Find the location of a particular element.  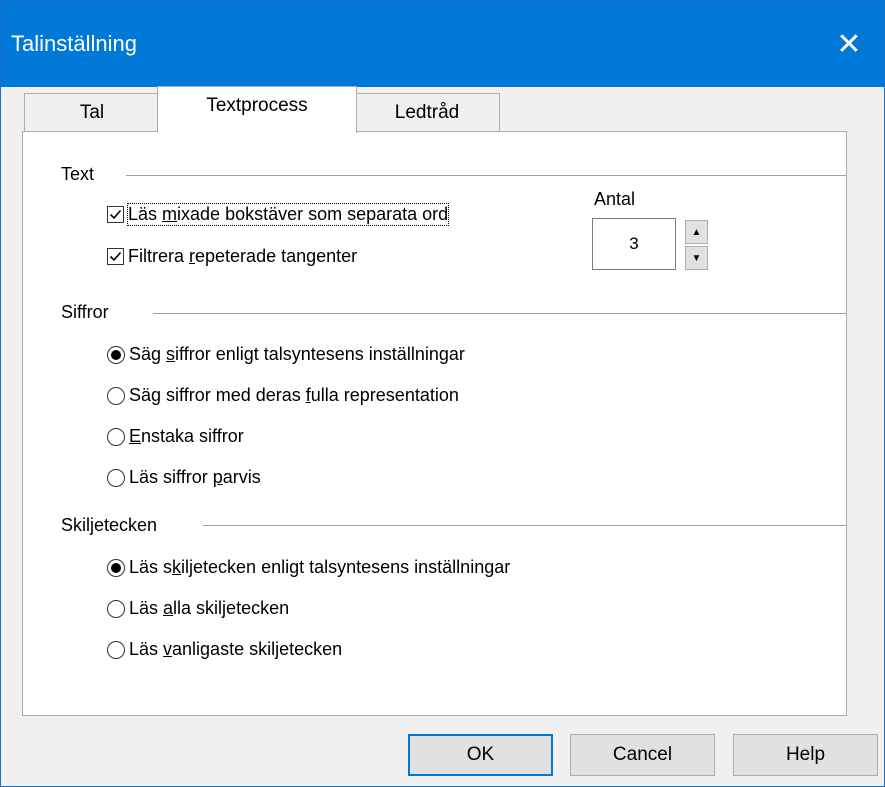

group-label-text: Text is located at coordinates (78, 174).